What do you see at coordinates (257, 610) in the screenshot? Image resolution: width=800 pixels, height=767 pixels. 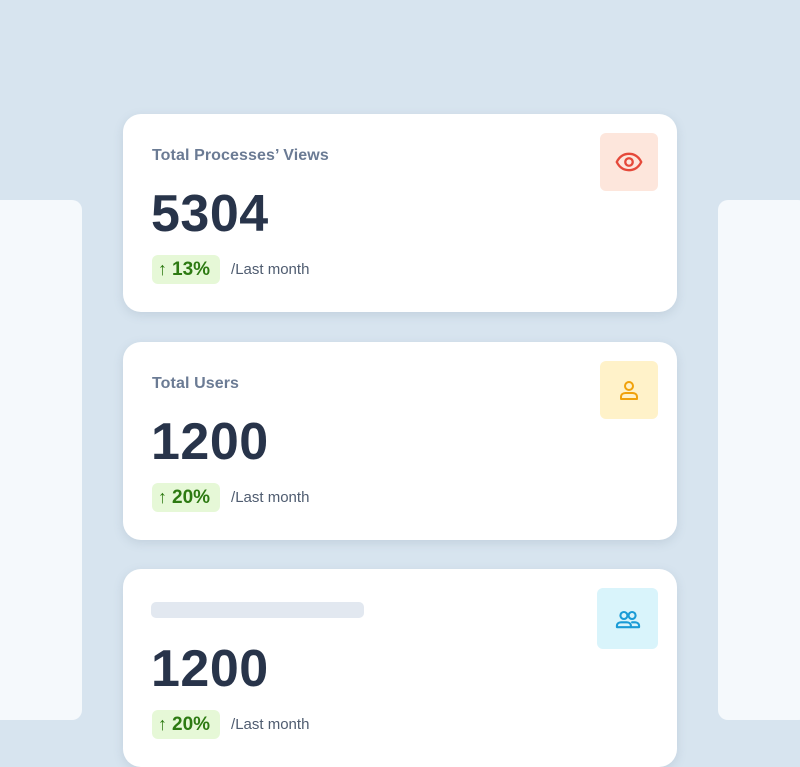 I see `title-skeleton-placeholder` at bounding box center [257, 610].